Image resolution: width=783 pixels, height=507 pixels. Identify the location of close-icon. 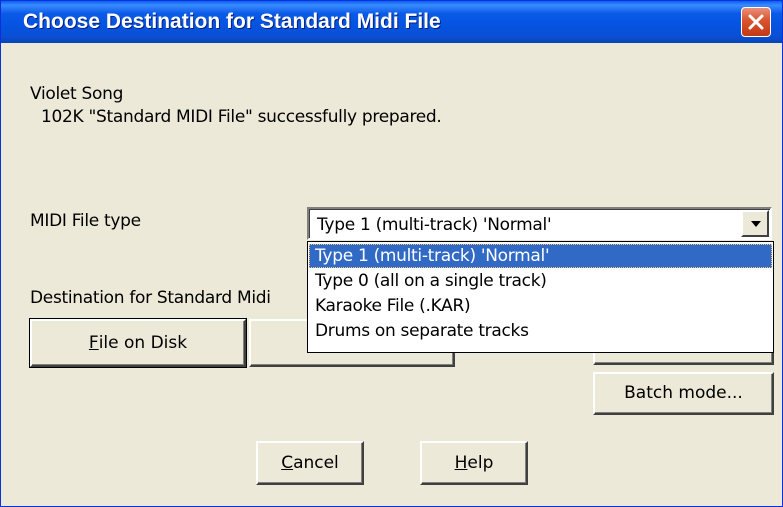
(756, 22).